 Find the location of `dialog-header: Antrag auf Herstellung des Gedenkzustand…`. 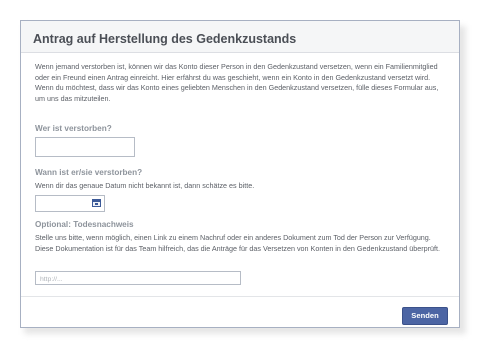

dialog-header: Antrag auf Herstellung des Gedenkzustand… is located at coordinates (240, 37).